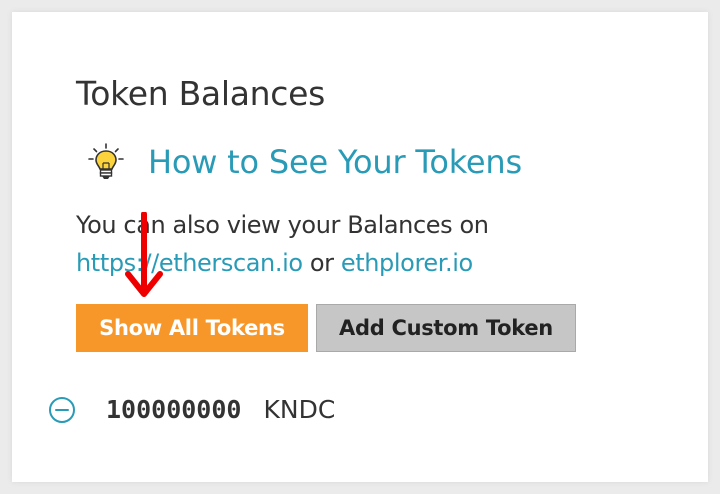 The height and width of the screenshot is (494, 720). Describe the element at coordinates (200, 93) in the screenshot. I see `panel-title: Token Balances` at that location.